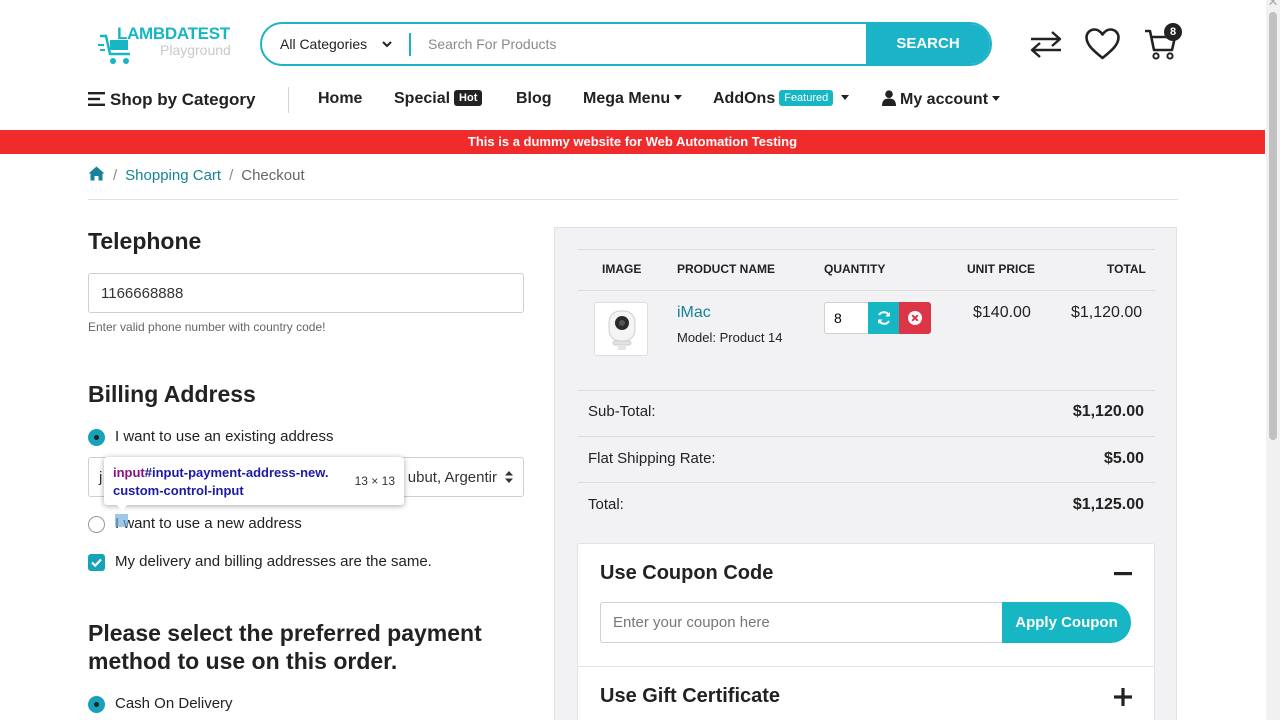 The image size is (1280, 720). I want to click on home-icon, so click(96, 173).